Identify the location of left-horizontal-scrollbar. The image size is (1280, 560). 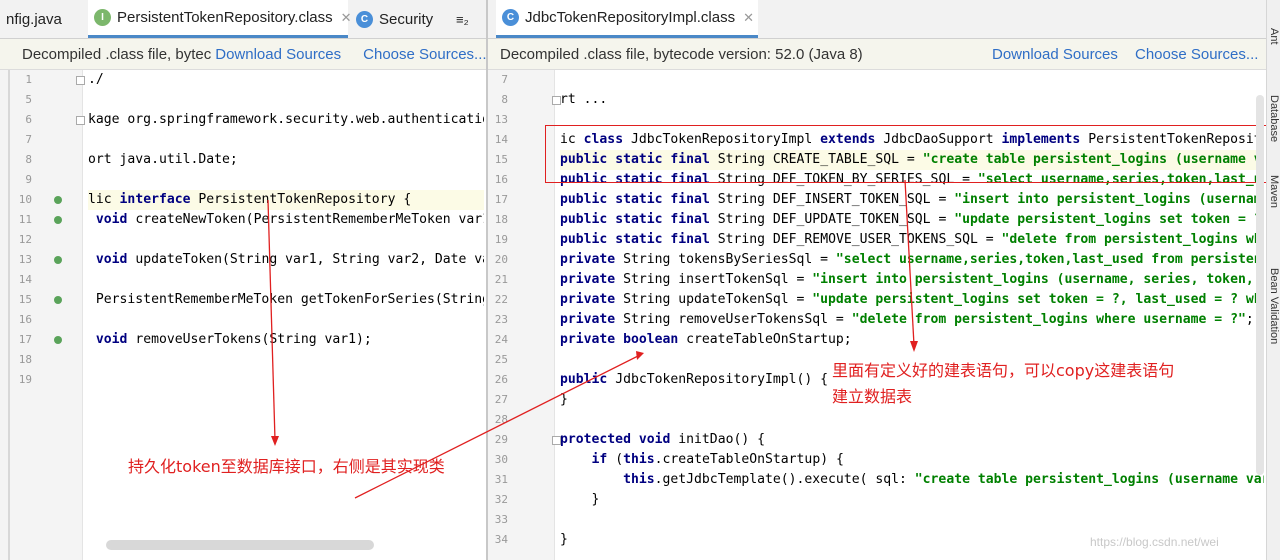
(240, 545).